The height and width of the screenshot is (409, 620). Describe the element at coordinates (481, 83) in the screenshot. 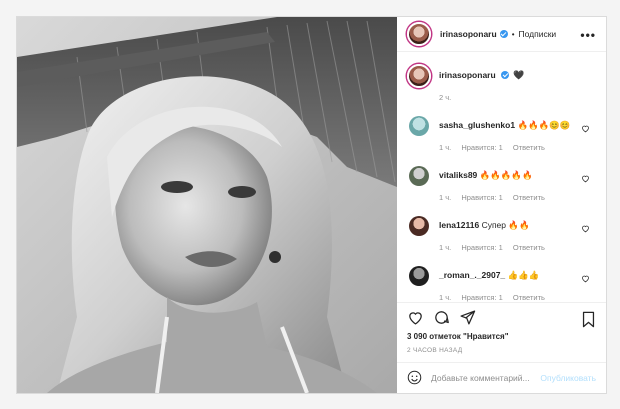

I see `caption-body: irinasoponaru 🖤 2 ч.` at that location.